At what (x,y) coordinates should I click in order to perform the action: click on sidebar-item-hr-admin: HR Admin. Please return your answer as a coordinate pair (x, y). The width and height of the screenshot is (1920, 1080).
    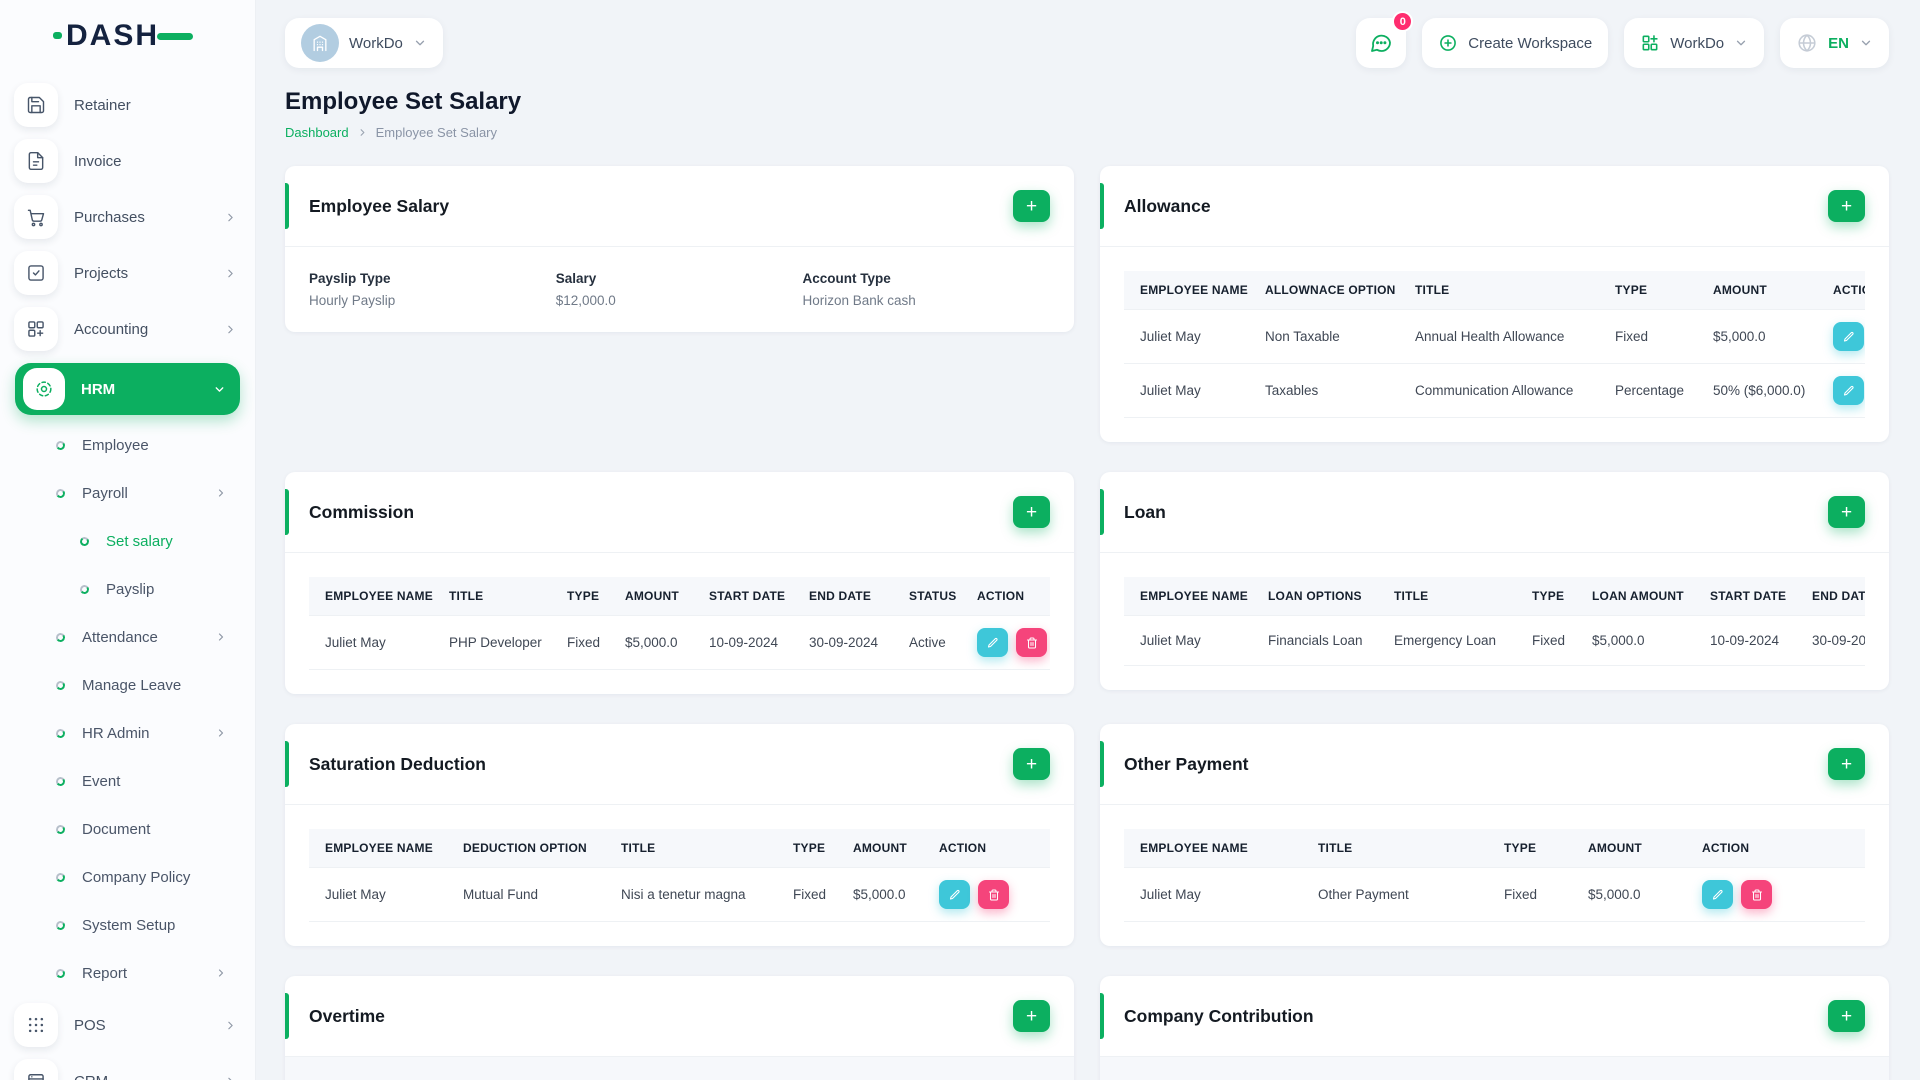
    Looking at the image, I should click on (127, 733).